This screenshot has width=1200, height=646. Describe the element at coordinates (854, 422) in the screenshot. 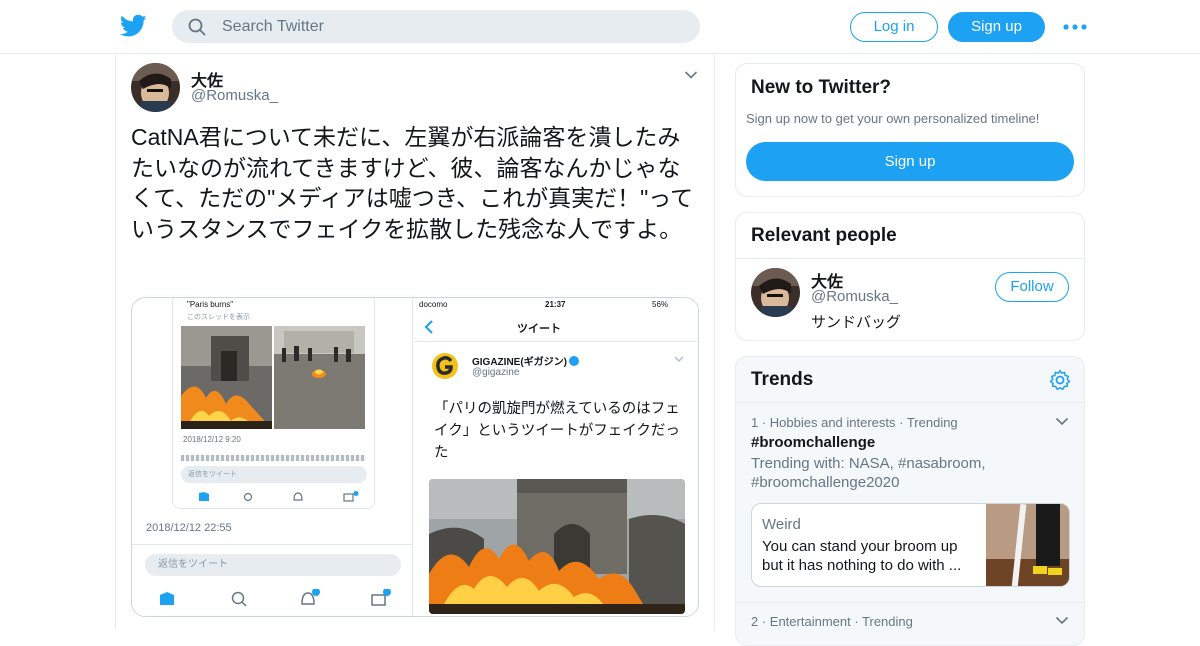

I see `trend-meta: 1 · Hobbies and interests · Trending` at that location.